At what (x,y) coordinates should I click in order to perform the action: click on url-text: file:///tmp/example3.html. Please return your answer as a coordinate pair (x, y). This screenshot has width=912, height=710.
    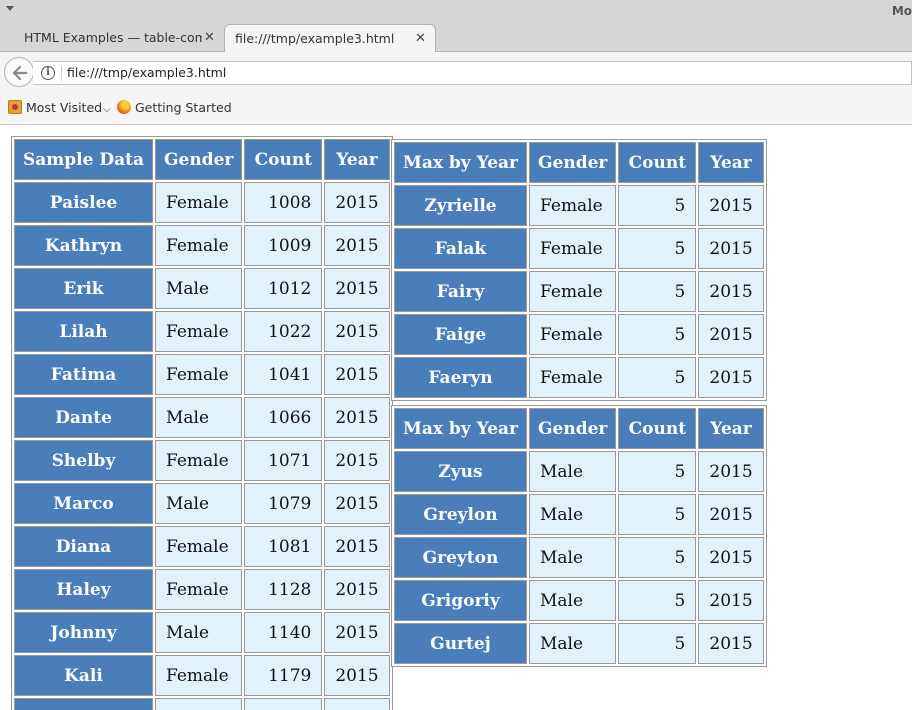
    Looking at the image, I should click on (146, 72).